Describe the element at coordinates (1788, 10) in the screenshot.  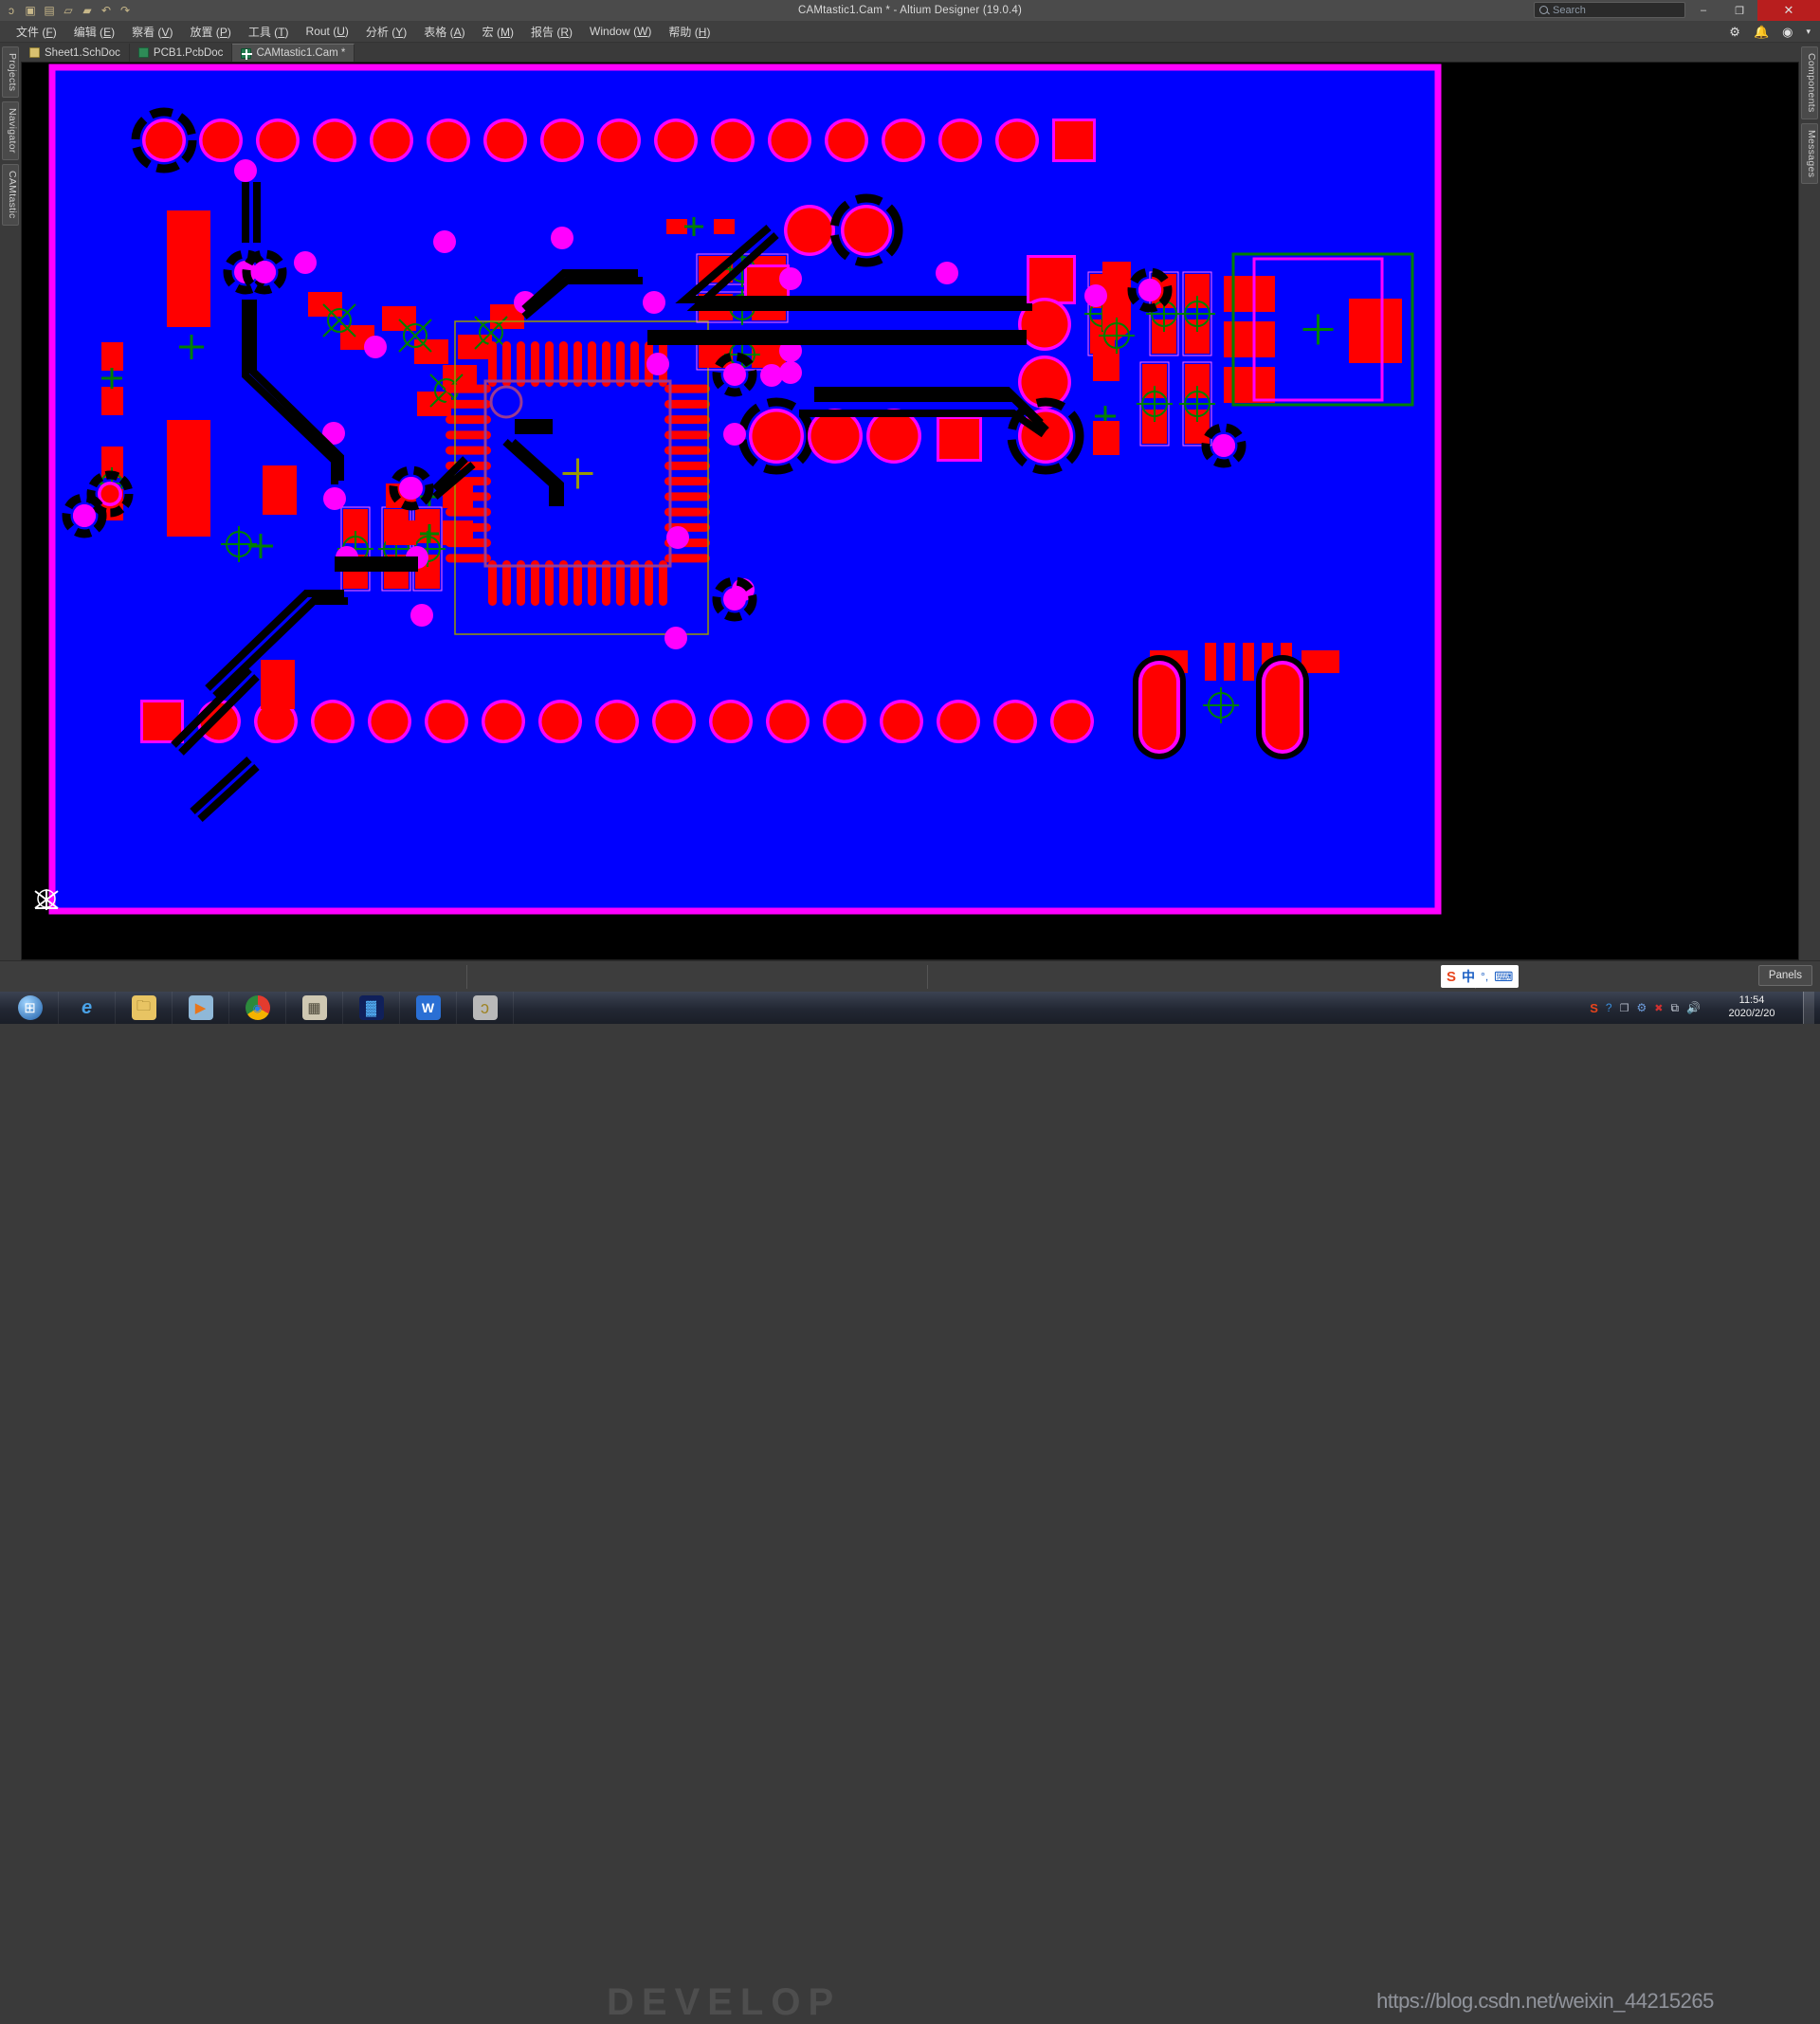
I see `close-button: ✕` at that location.